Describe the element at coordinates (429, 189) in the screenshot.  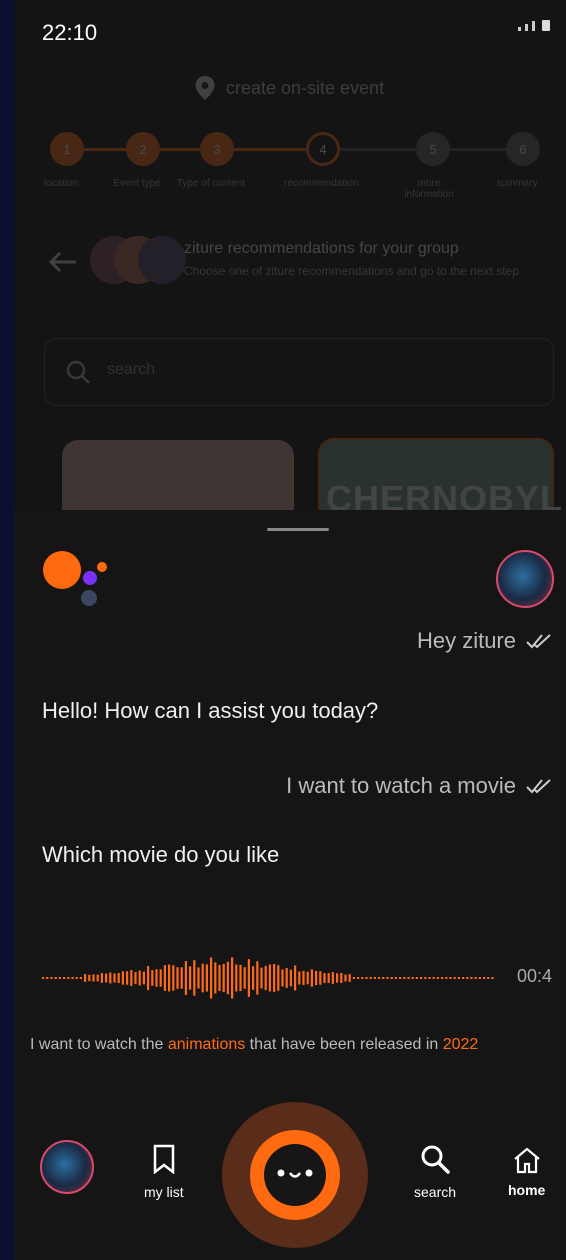
I see `step-label: more information` at that location.